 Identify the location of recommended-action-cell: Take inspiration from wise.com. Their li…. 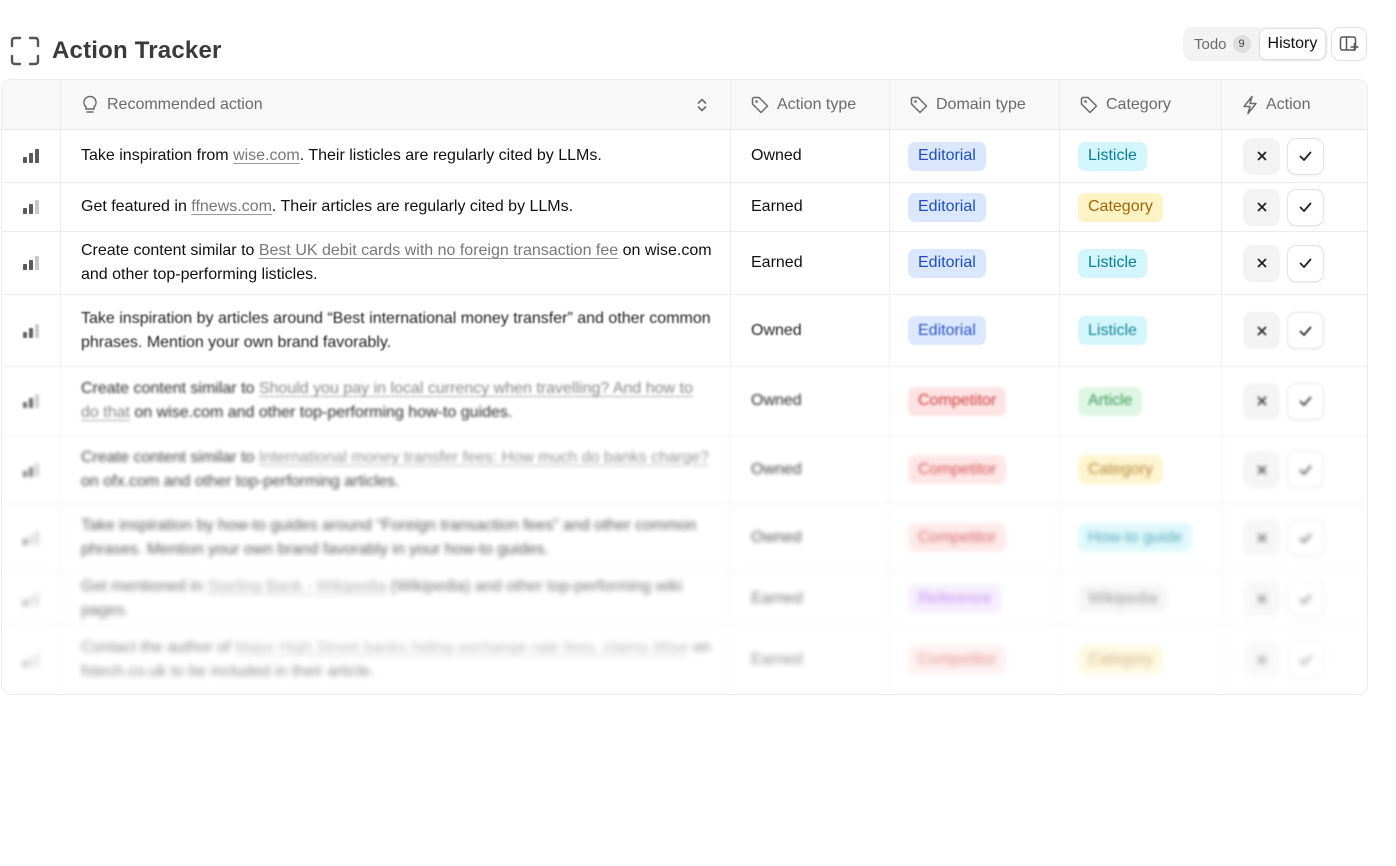
(396, 156).